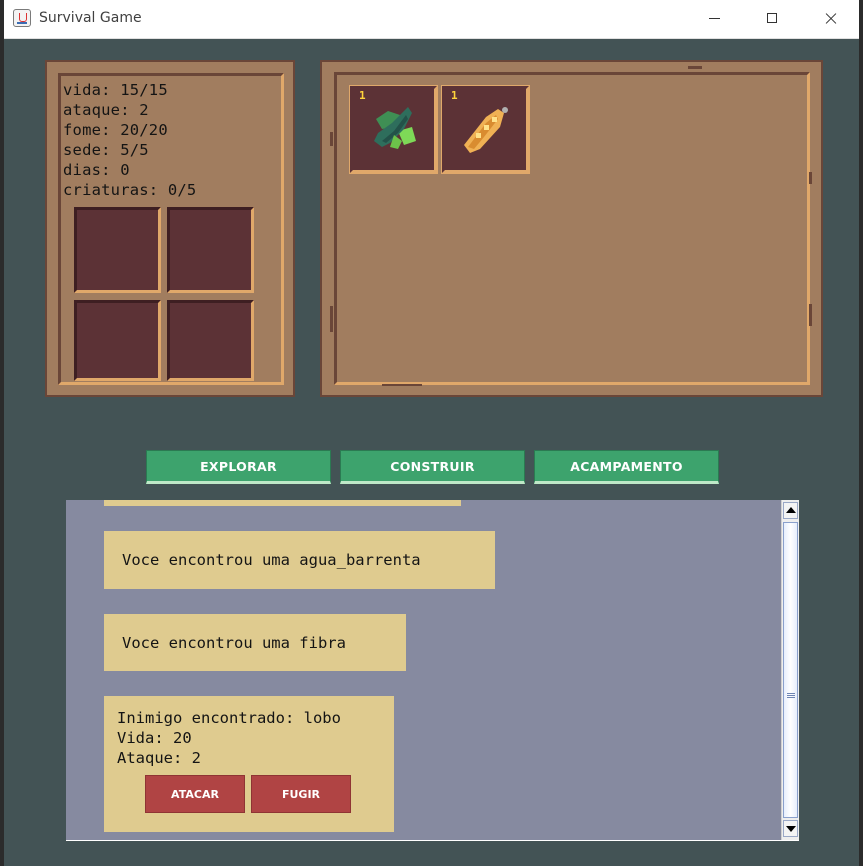  What do you see at coordinates (115, 130) in the screenshot?
I see `stat-hunger: fome: 20/20` at bounding box center [115, 130].